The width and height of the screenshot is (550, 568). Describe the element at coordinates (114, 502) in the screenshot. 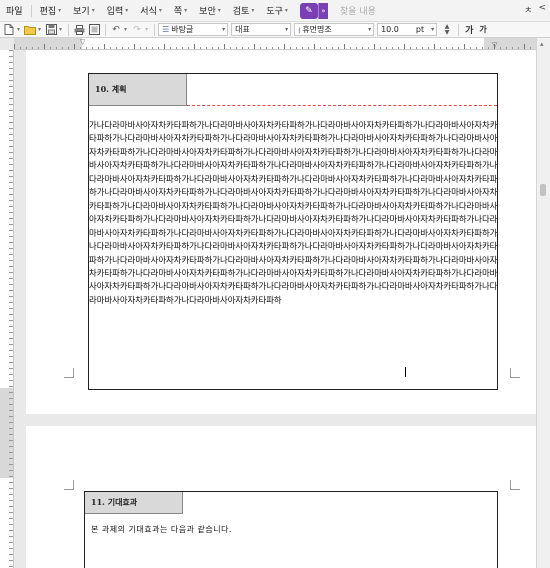

I see `section-11-title: 11. 기대효과` at that location.